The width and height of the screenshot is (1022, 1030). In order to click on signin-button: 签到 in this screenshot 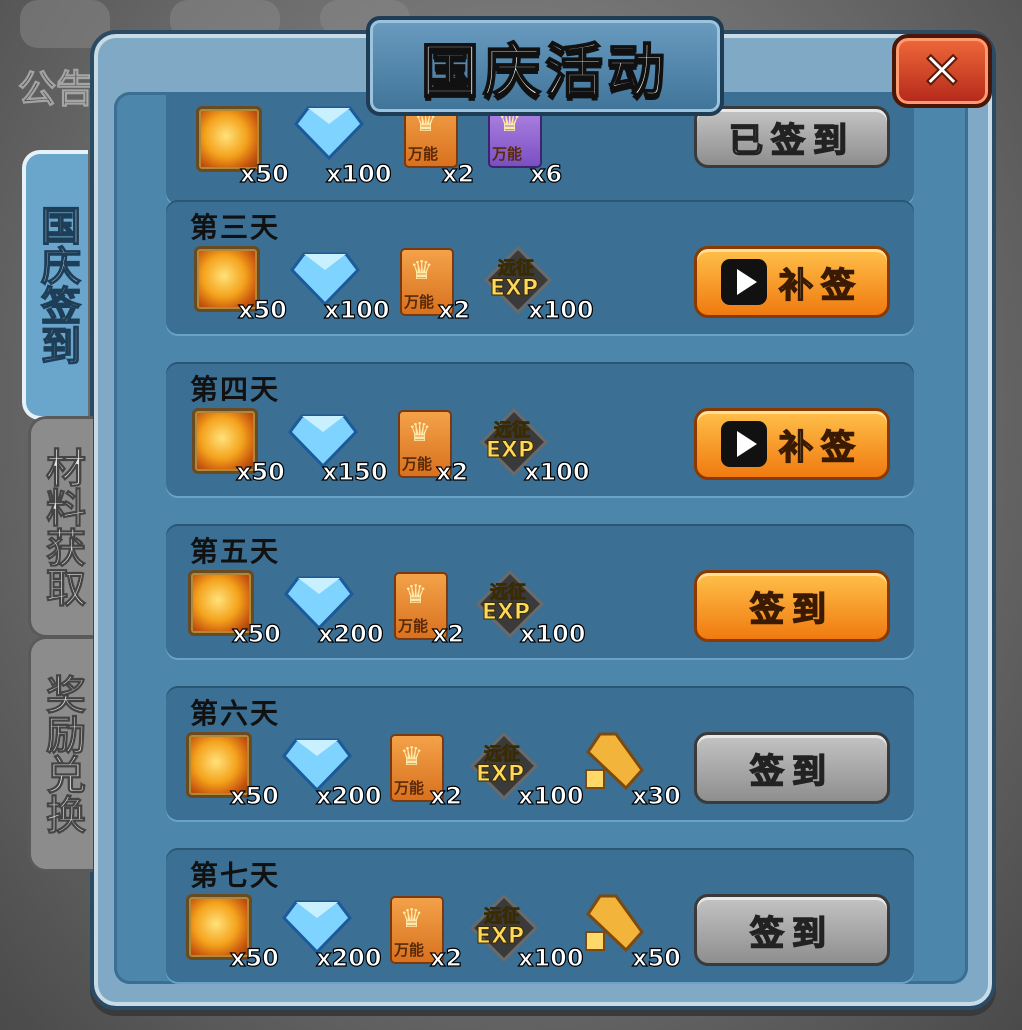, I will do `click(792, 606)`.